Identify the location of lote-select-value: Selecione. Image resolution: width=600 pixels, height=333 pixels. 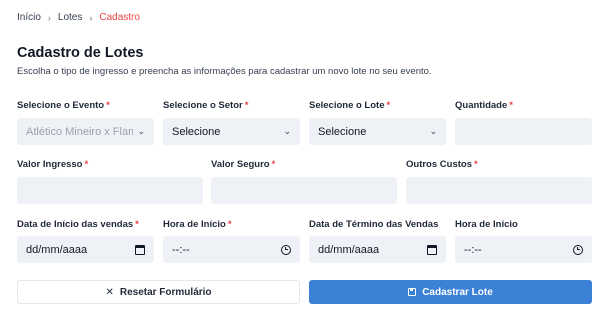
(342, 131).